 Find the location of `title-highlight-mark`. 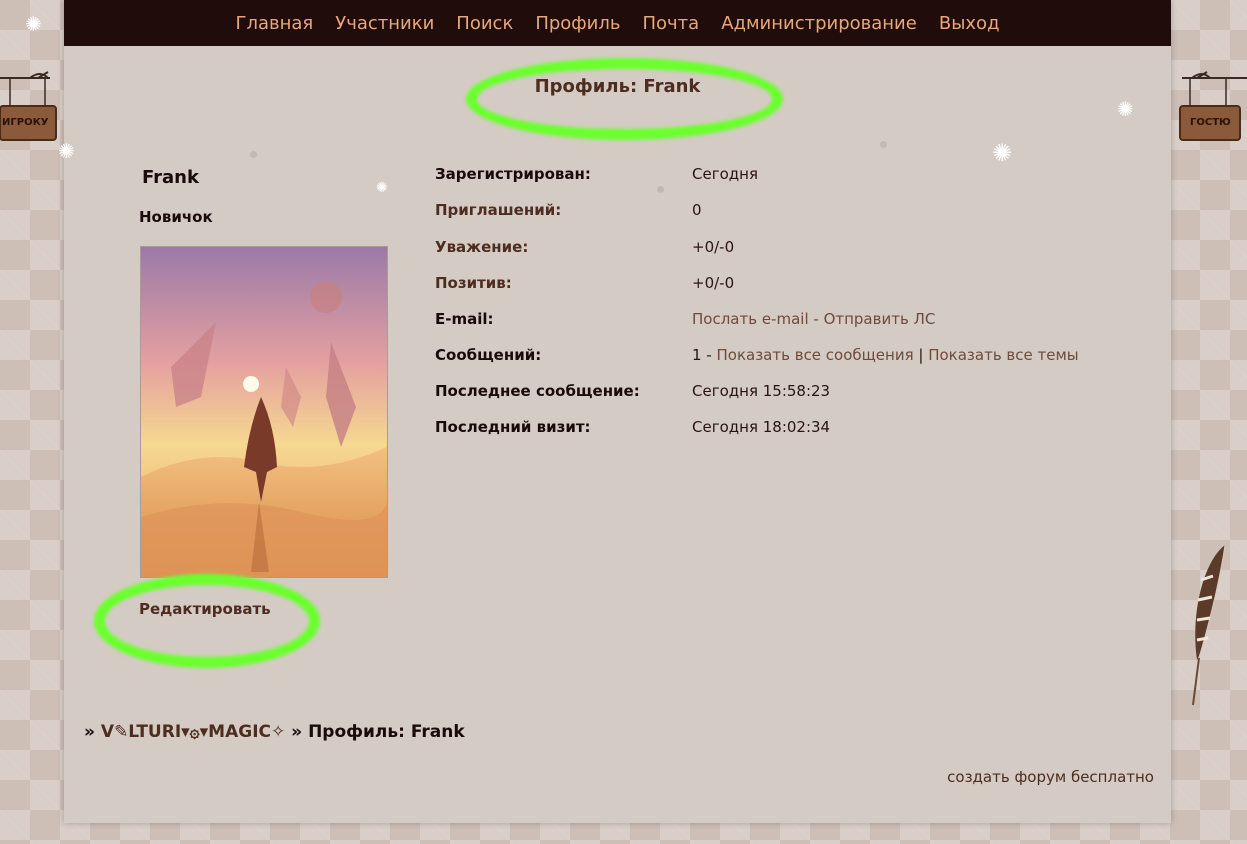

title-highlight-mark is located at coordinates (624, 99).